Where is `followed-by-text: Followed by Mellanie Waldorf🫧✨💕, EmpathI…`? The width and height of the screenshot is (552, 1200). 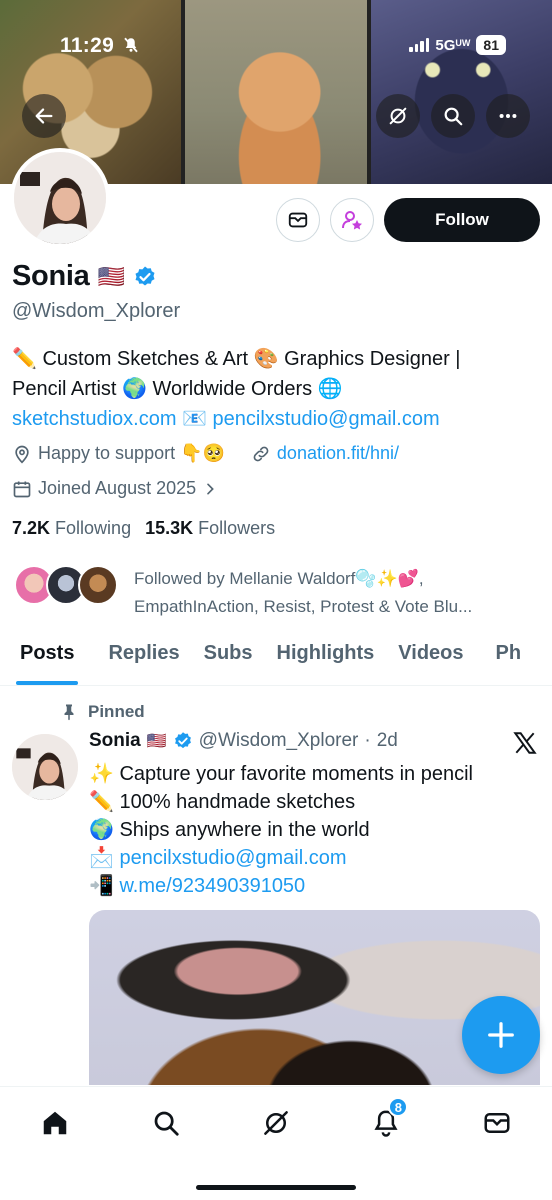
followed-by-text: Followed by Mellanie Waldorf🫧✨💕, EmpathI… is located at coordinates (303, 592).